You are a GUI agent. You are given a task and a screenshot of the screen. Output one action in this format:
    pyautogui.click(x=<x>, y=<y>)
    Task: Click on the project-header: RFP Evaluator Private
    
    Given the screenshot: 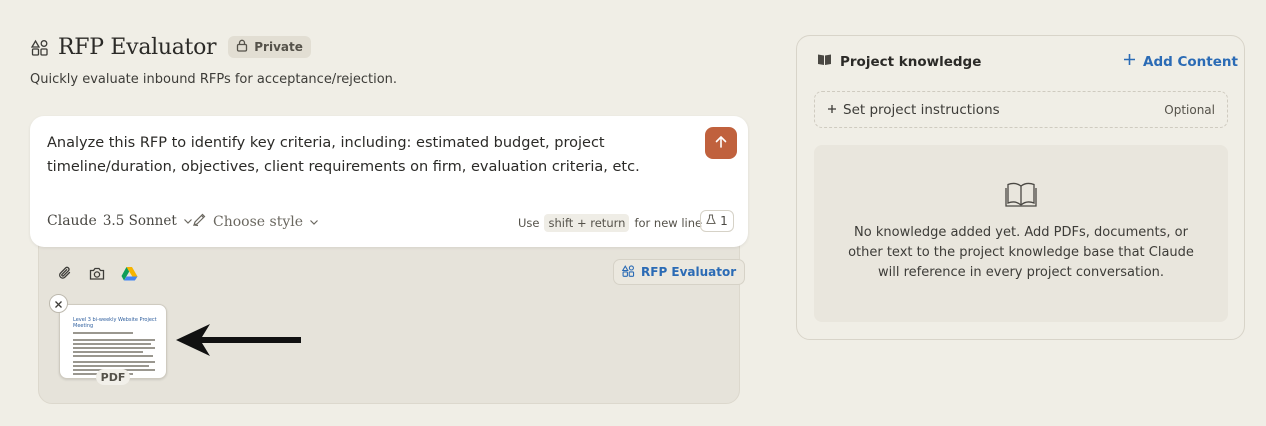 What is the action you would take?
    pyautogui.click(x=170, y=47)
    